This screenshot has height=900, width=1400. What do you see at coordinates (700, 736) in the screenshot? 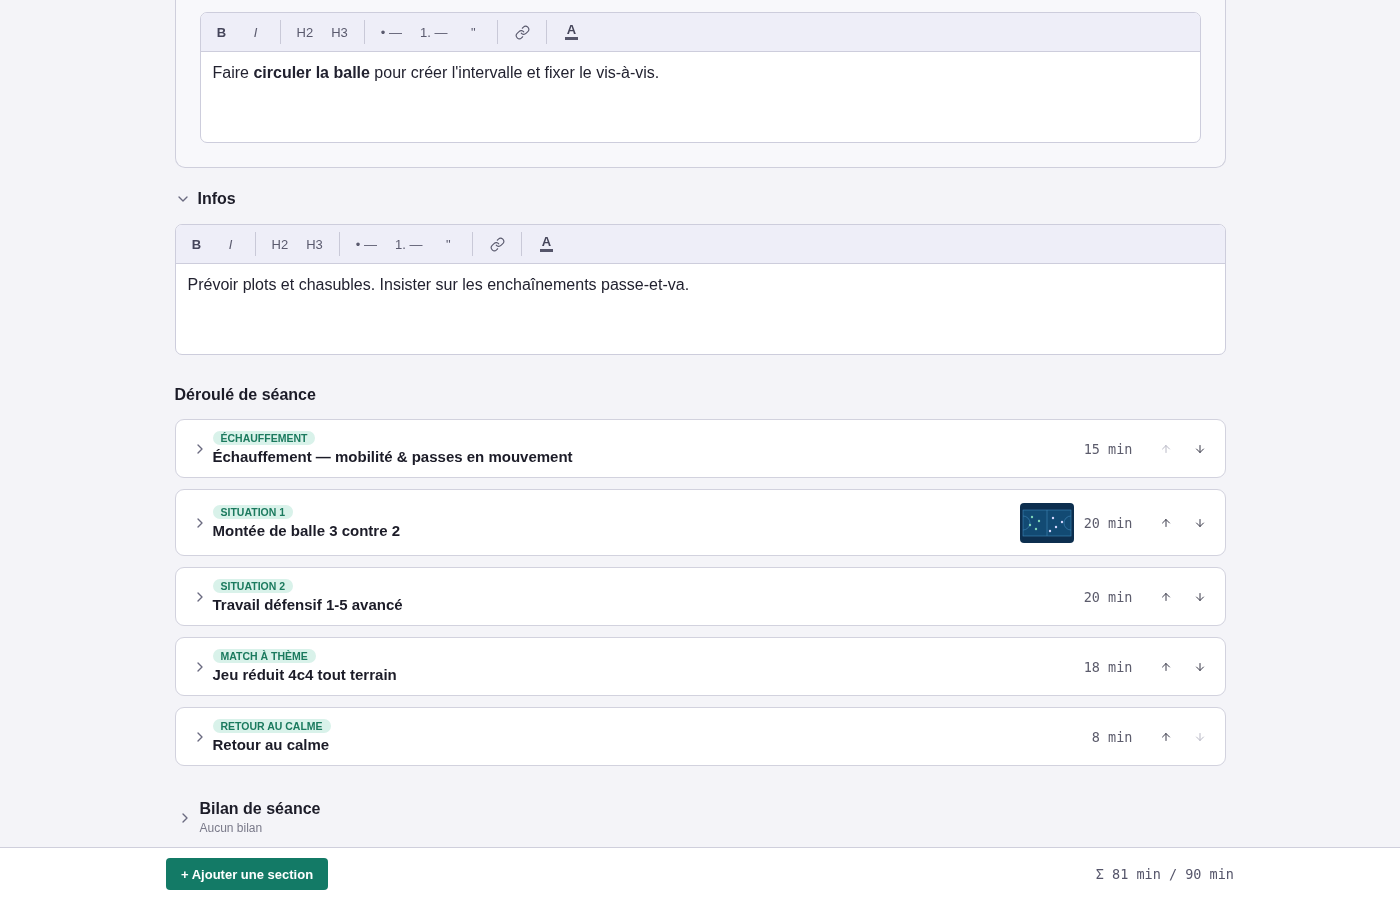
I see `section-card: RETOUR AU CALME Retour au calme 8 min` at bounding box center [700, 736].